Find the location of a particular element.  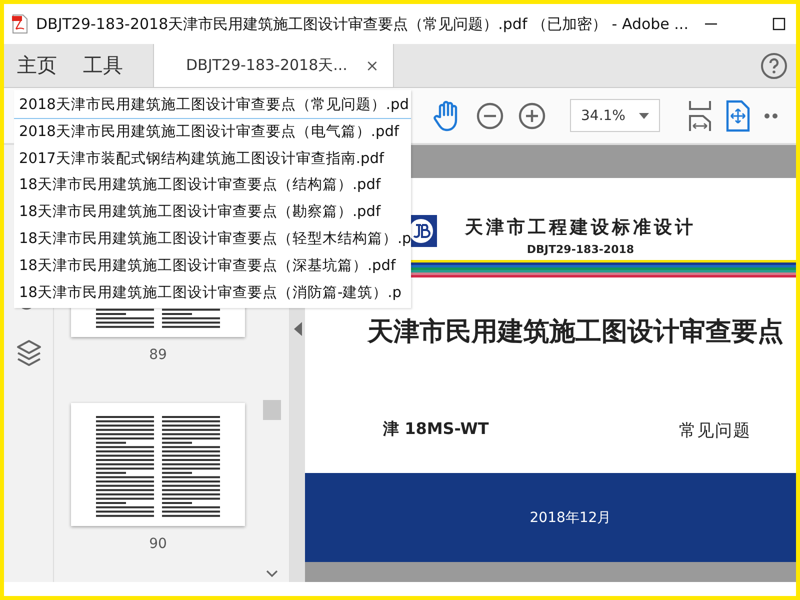

menu-tab: 主页 is located at coordinates (37, 65).